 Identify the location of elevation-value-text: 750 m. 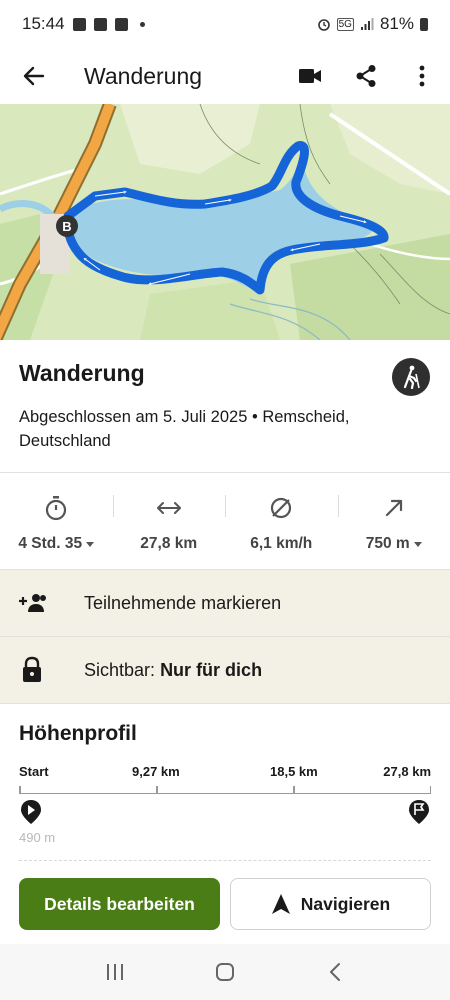
(387, 543).